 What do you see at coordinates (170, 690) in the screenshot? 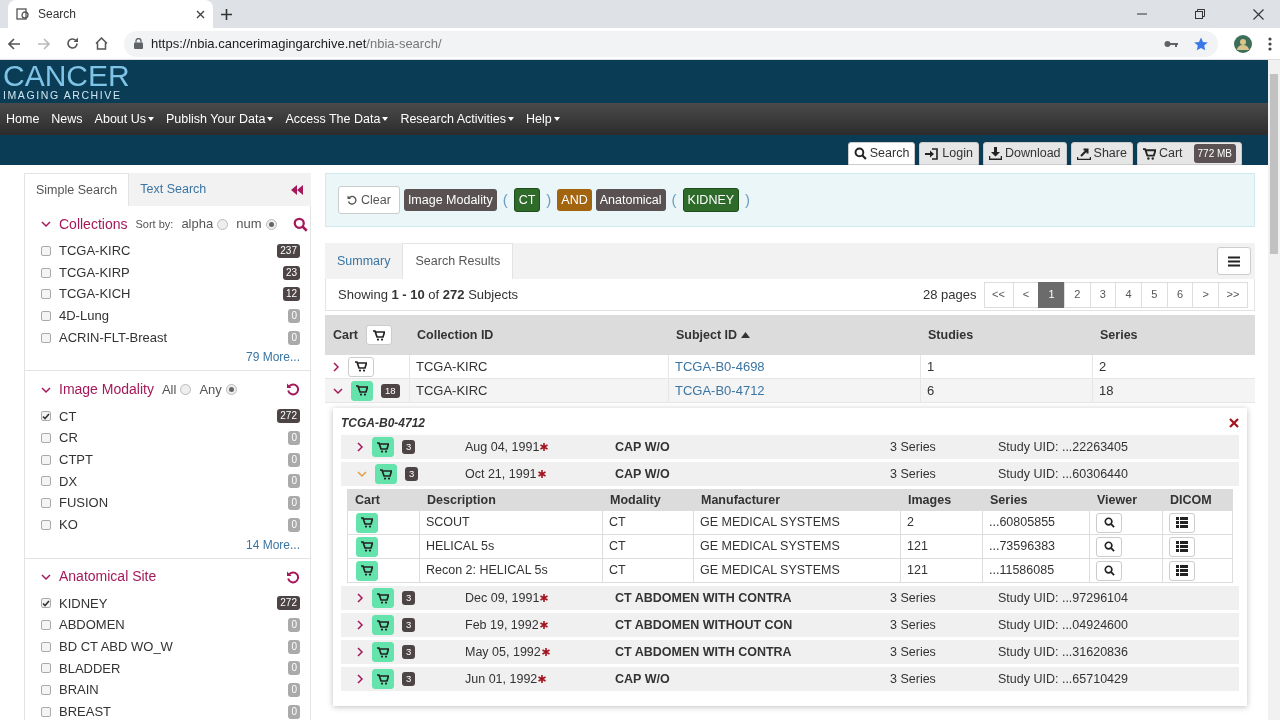
I see `option-label: BRAIN` at bounding box center [170, 690].